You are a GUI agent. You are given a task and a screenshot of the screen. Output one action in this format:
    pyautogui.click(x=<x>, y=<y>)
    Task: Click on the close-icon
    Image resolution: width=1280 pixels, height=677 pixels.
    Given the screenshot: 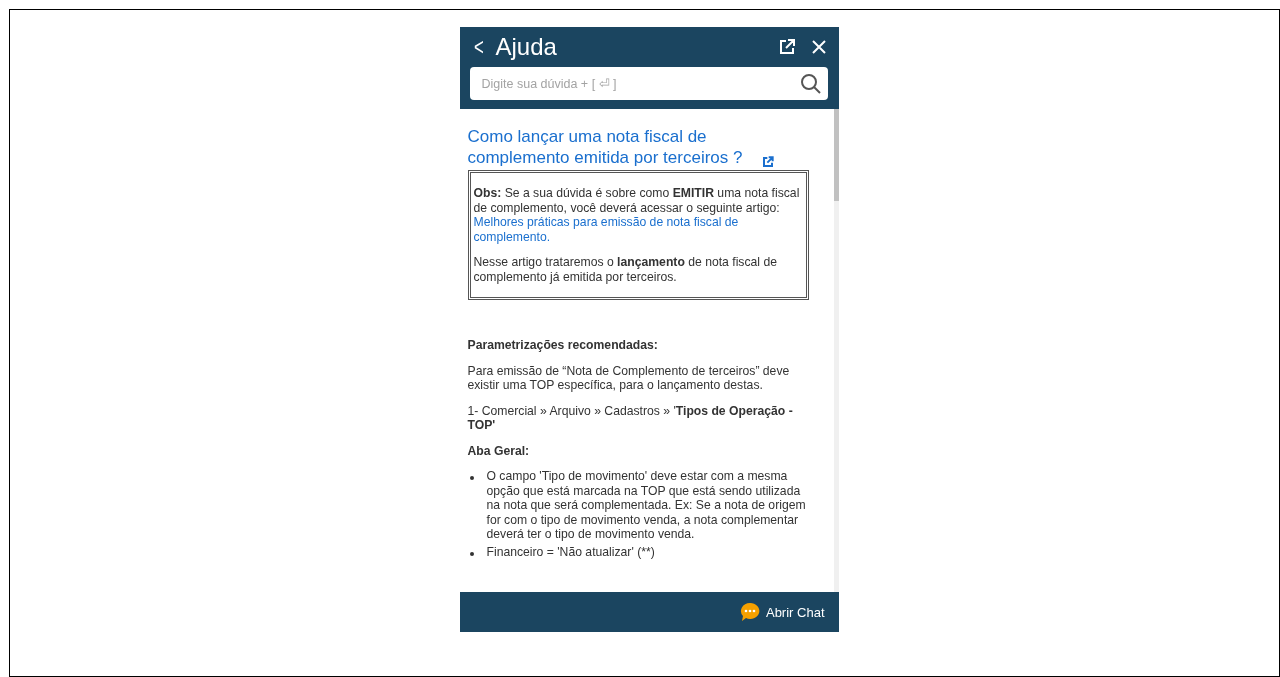 What is the action you would take?
    pyautogui.click(x=818, y=47)
    